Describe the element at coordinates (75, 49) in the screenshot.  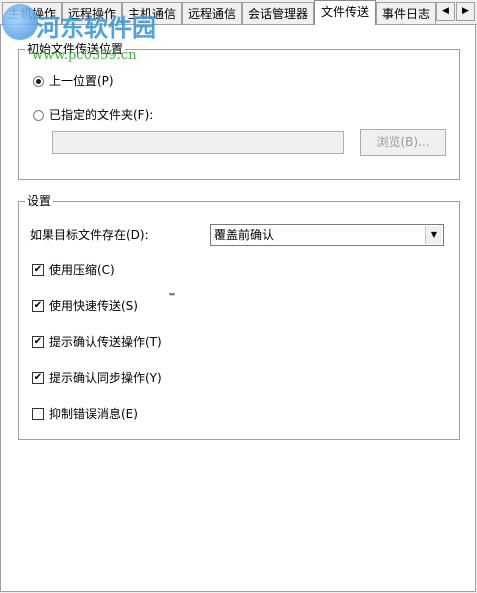
I see `group-legend: 初始文件传送位置` at that location.